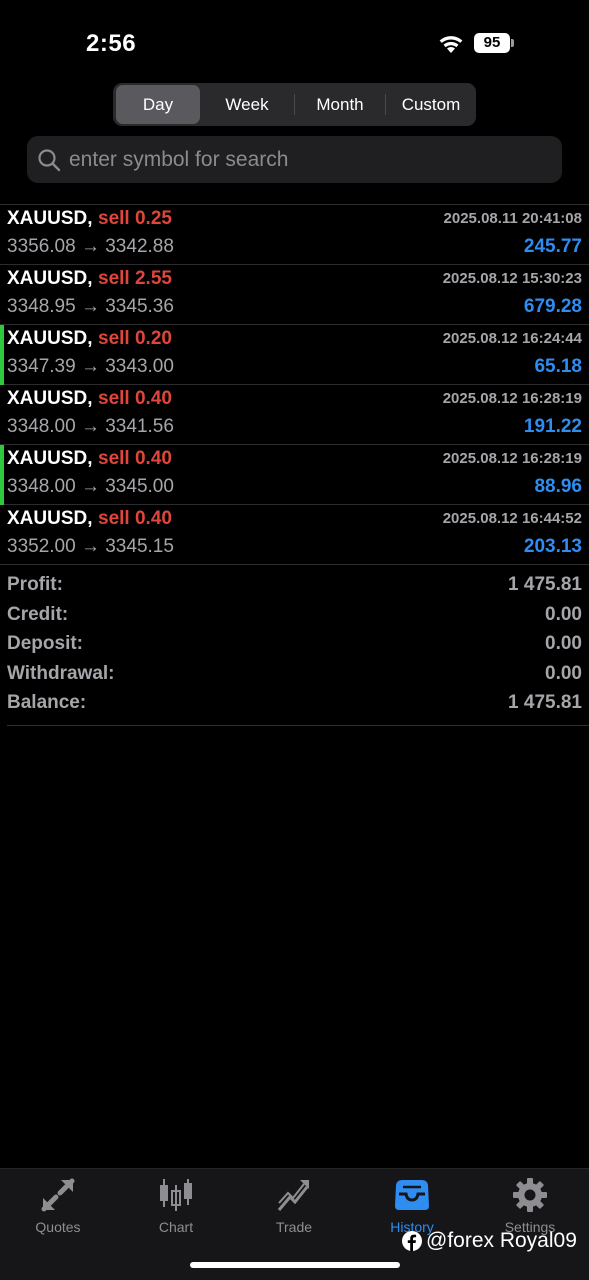 Image resolution: width=589 pixels, height=1280 pixels. I want to click on deal-prices: 3348.00 → 3345.00, so click(90, 486).